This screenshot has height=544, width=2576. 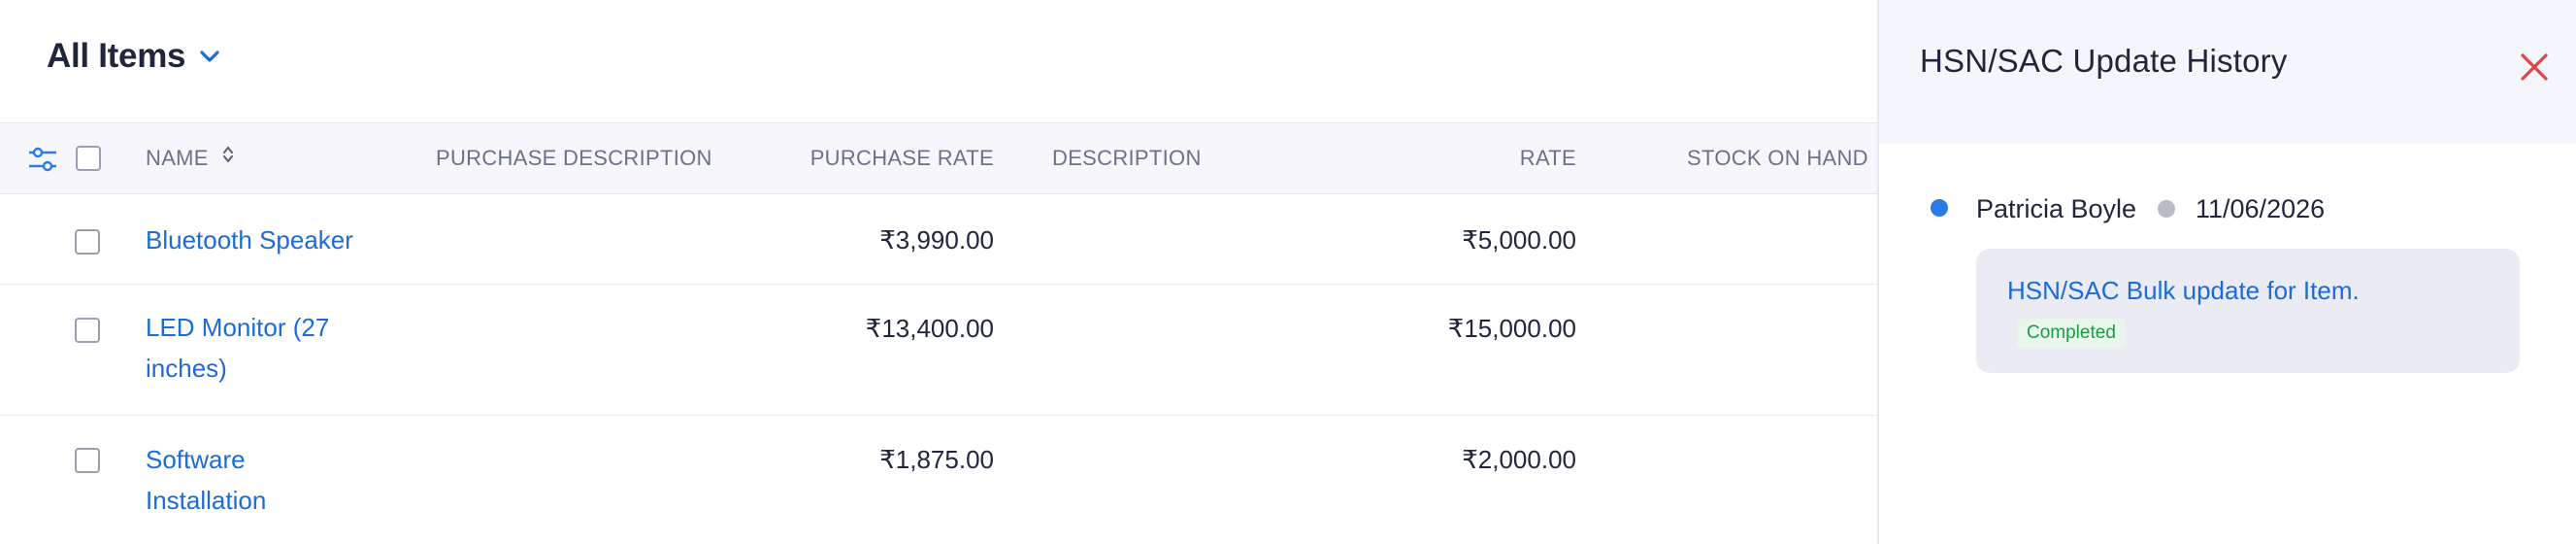 I want to click on column-header-description: DESCRIPTION, so click(x=1127, y=158).